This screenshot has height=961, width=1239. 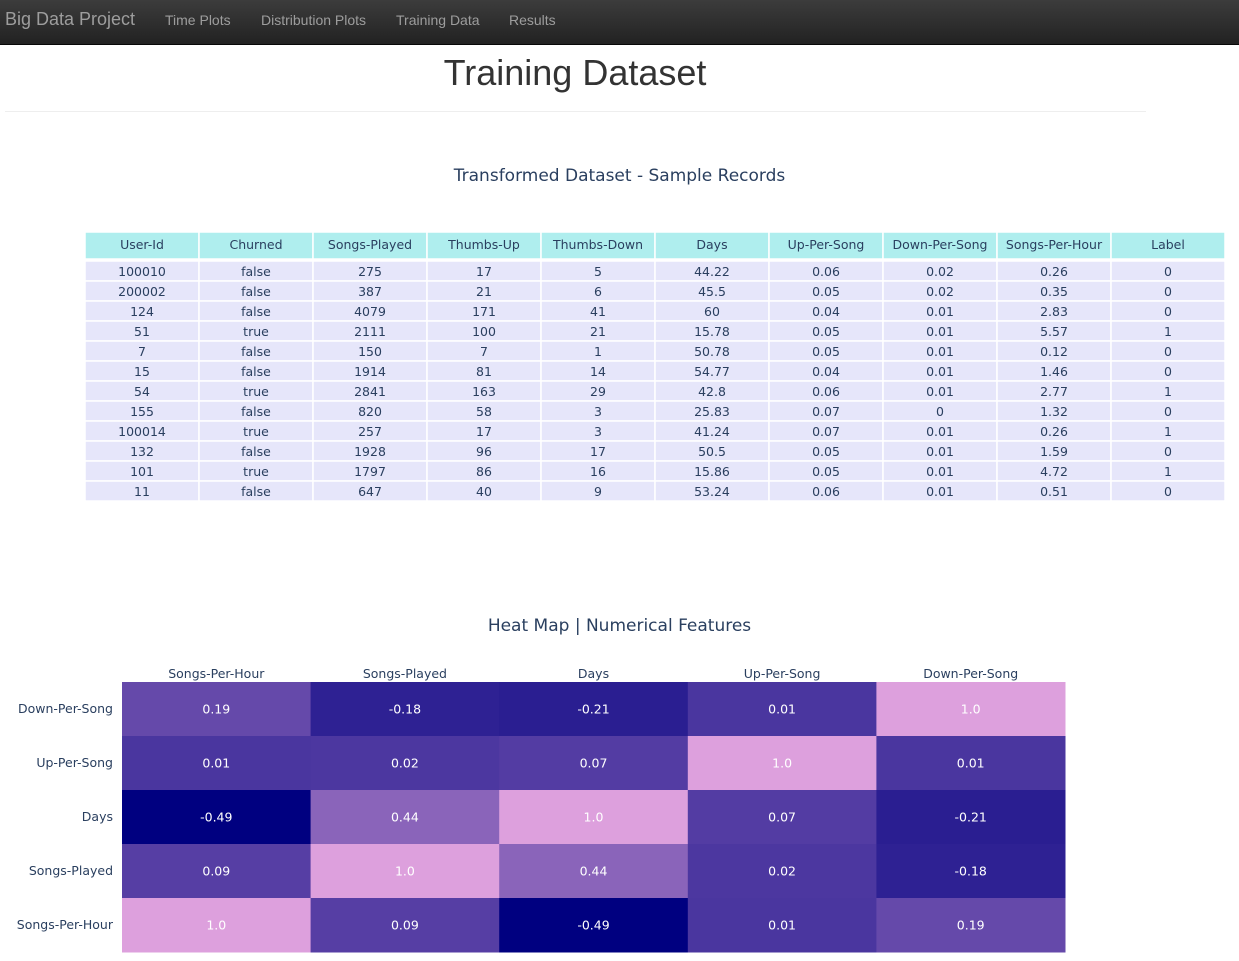 I want to click on table-cell-value: 2111, so click(x=370, y=331).